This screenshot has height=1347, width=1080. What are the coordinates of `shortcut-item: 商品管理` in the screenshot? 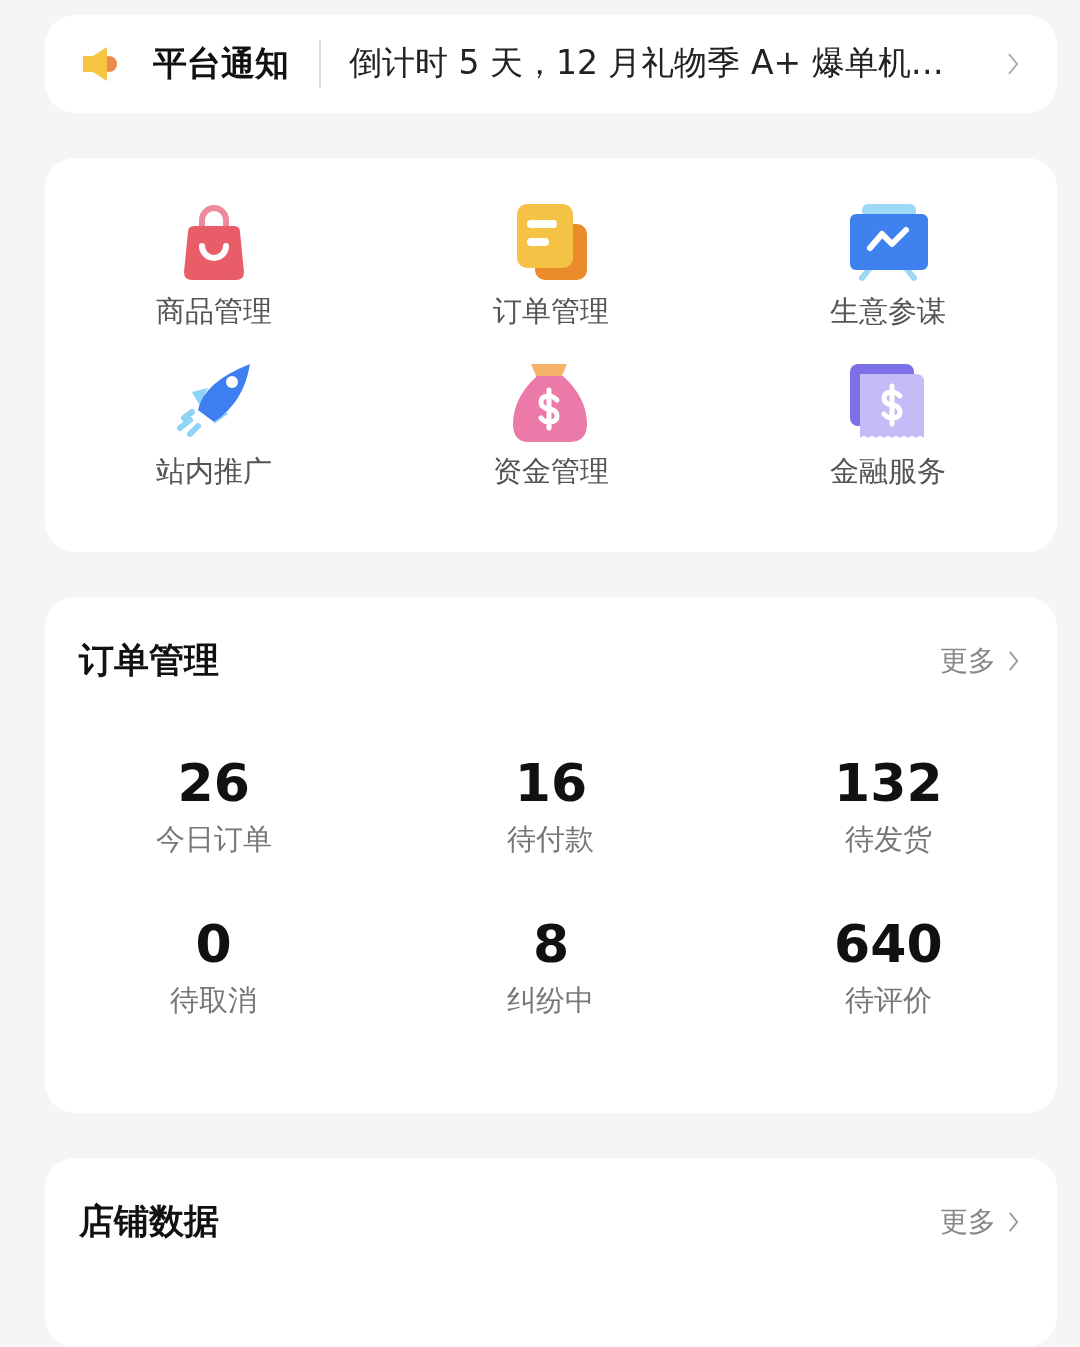 It's located at (214, 266).